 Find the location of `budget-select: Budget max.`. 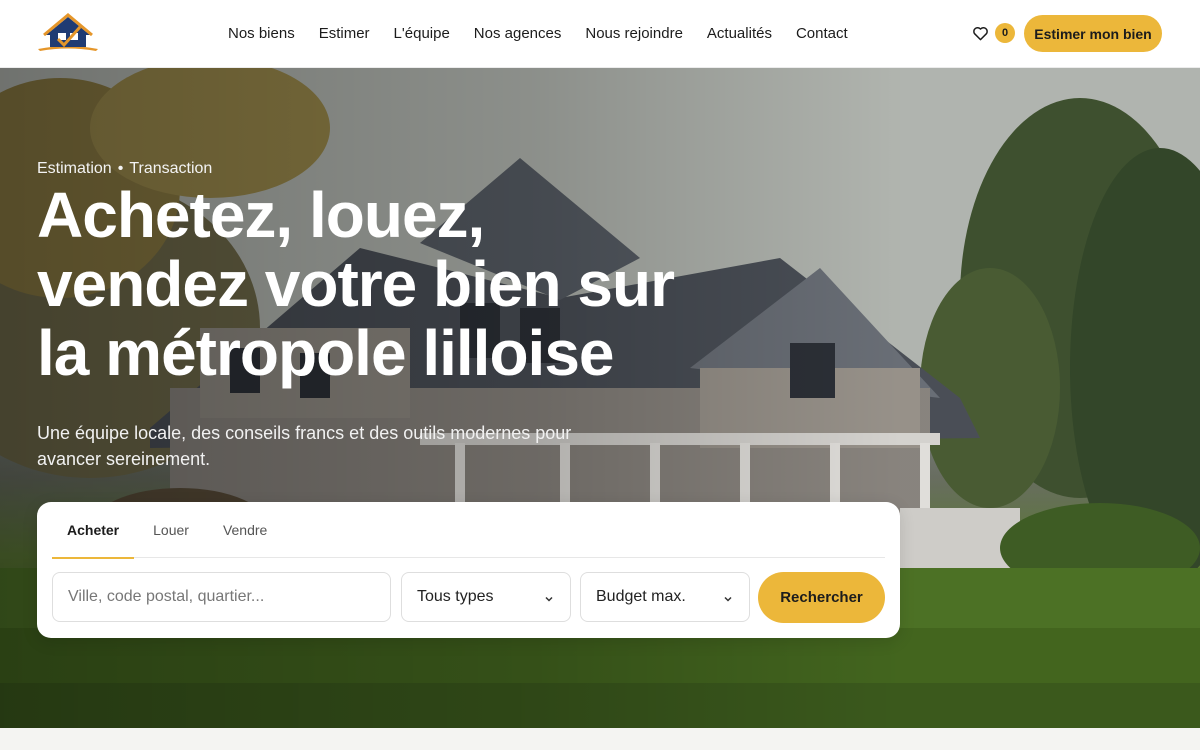

budget-select: Budget max. is located at coordinates (665, 597).